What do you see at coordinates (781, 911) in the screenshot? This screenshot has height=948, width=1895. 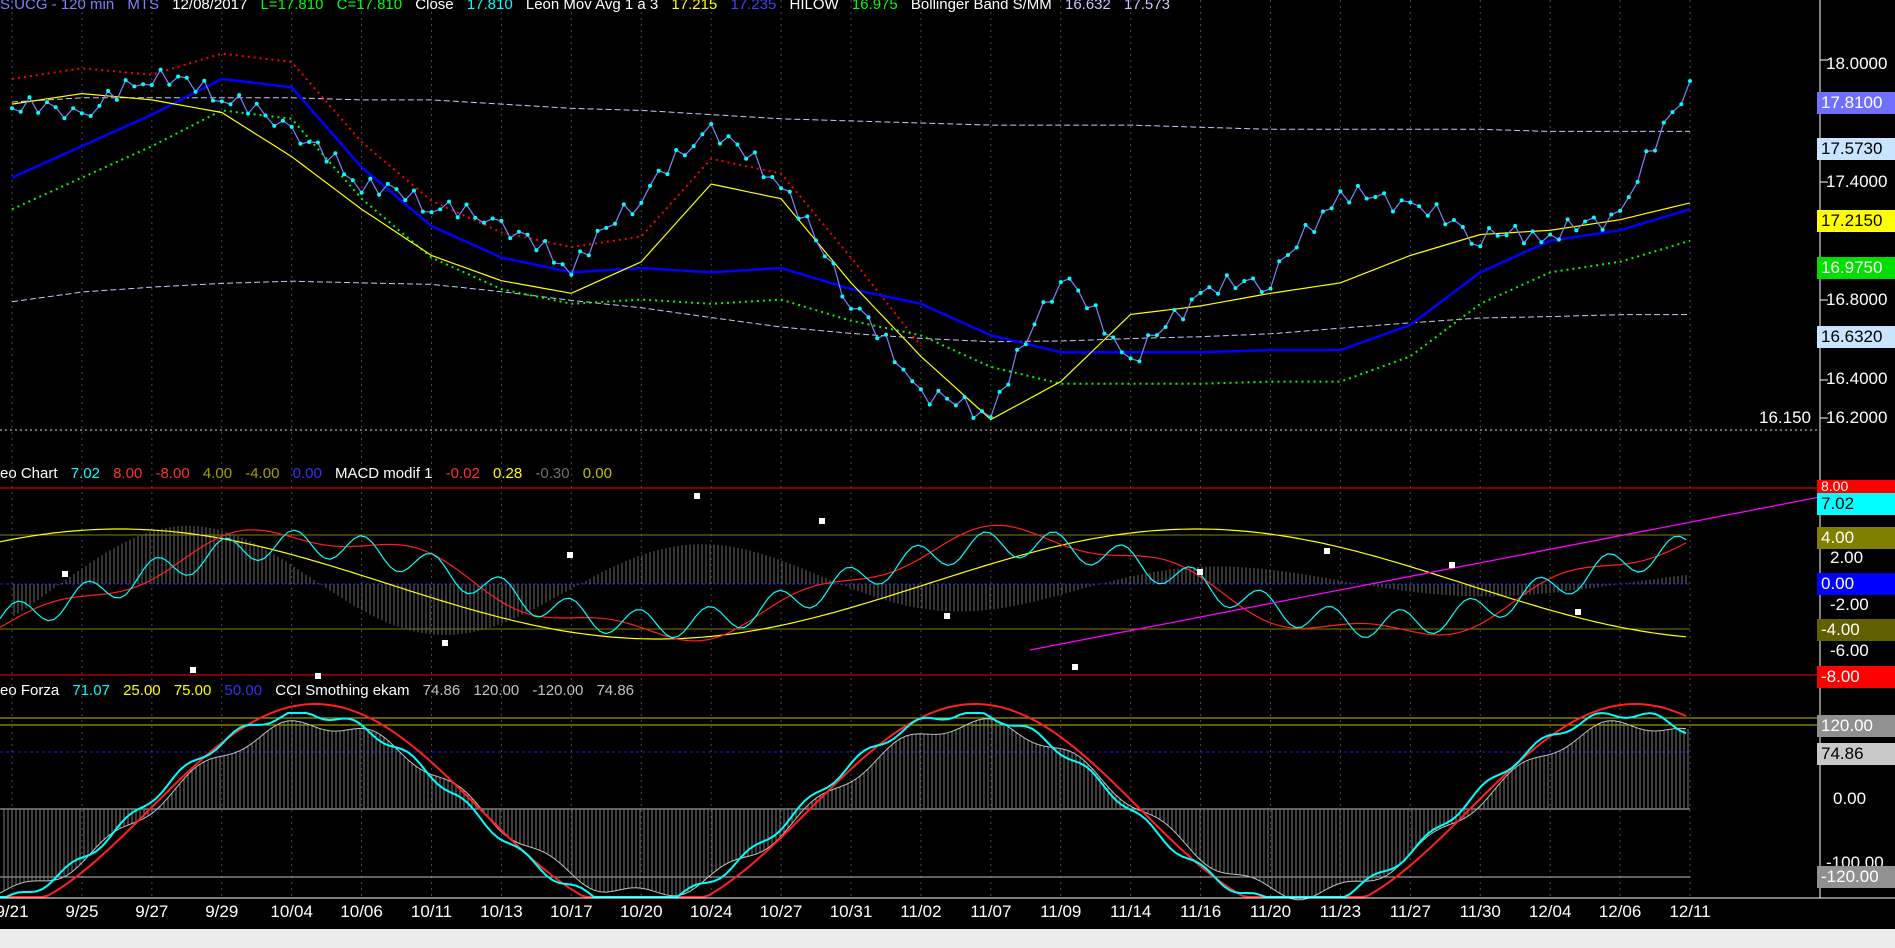 I see `x-tick-label: 10/27` at bounding box center [781, 911].